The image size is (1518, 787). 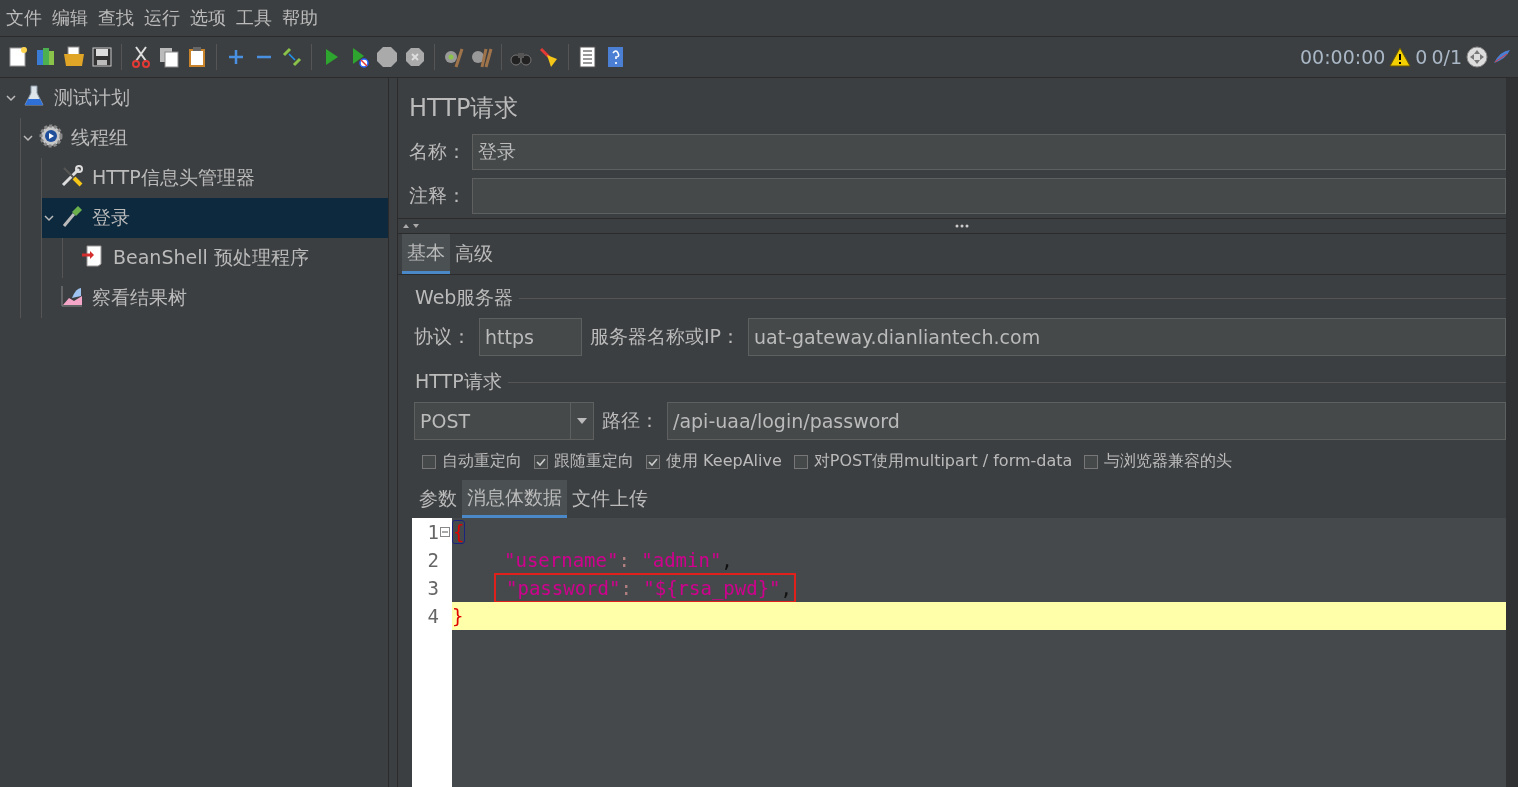 What do you see at coordinates (215, 178) in the screenshot?
I see `tree-item: HTTP信息头管理器` at bounding box center [215, 178].